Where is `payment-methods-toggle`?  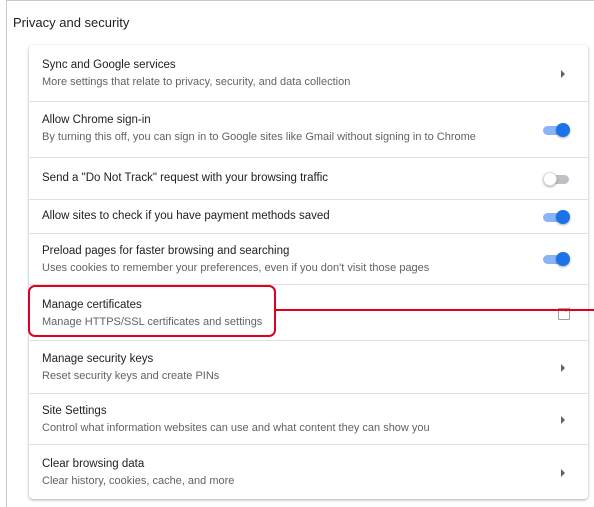 payment-methods-toggle is located at coordinates (557, 217).